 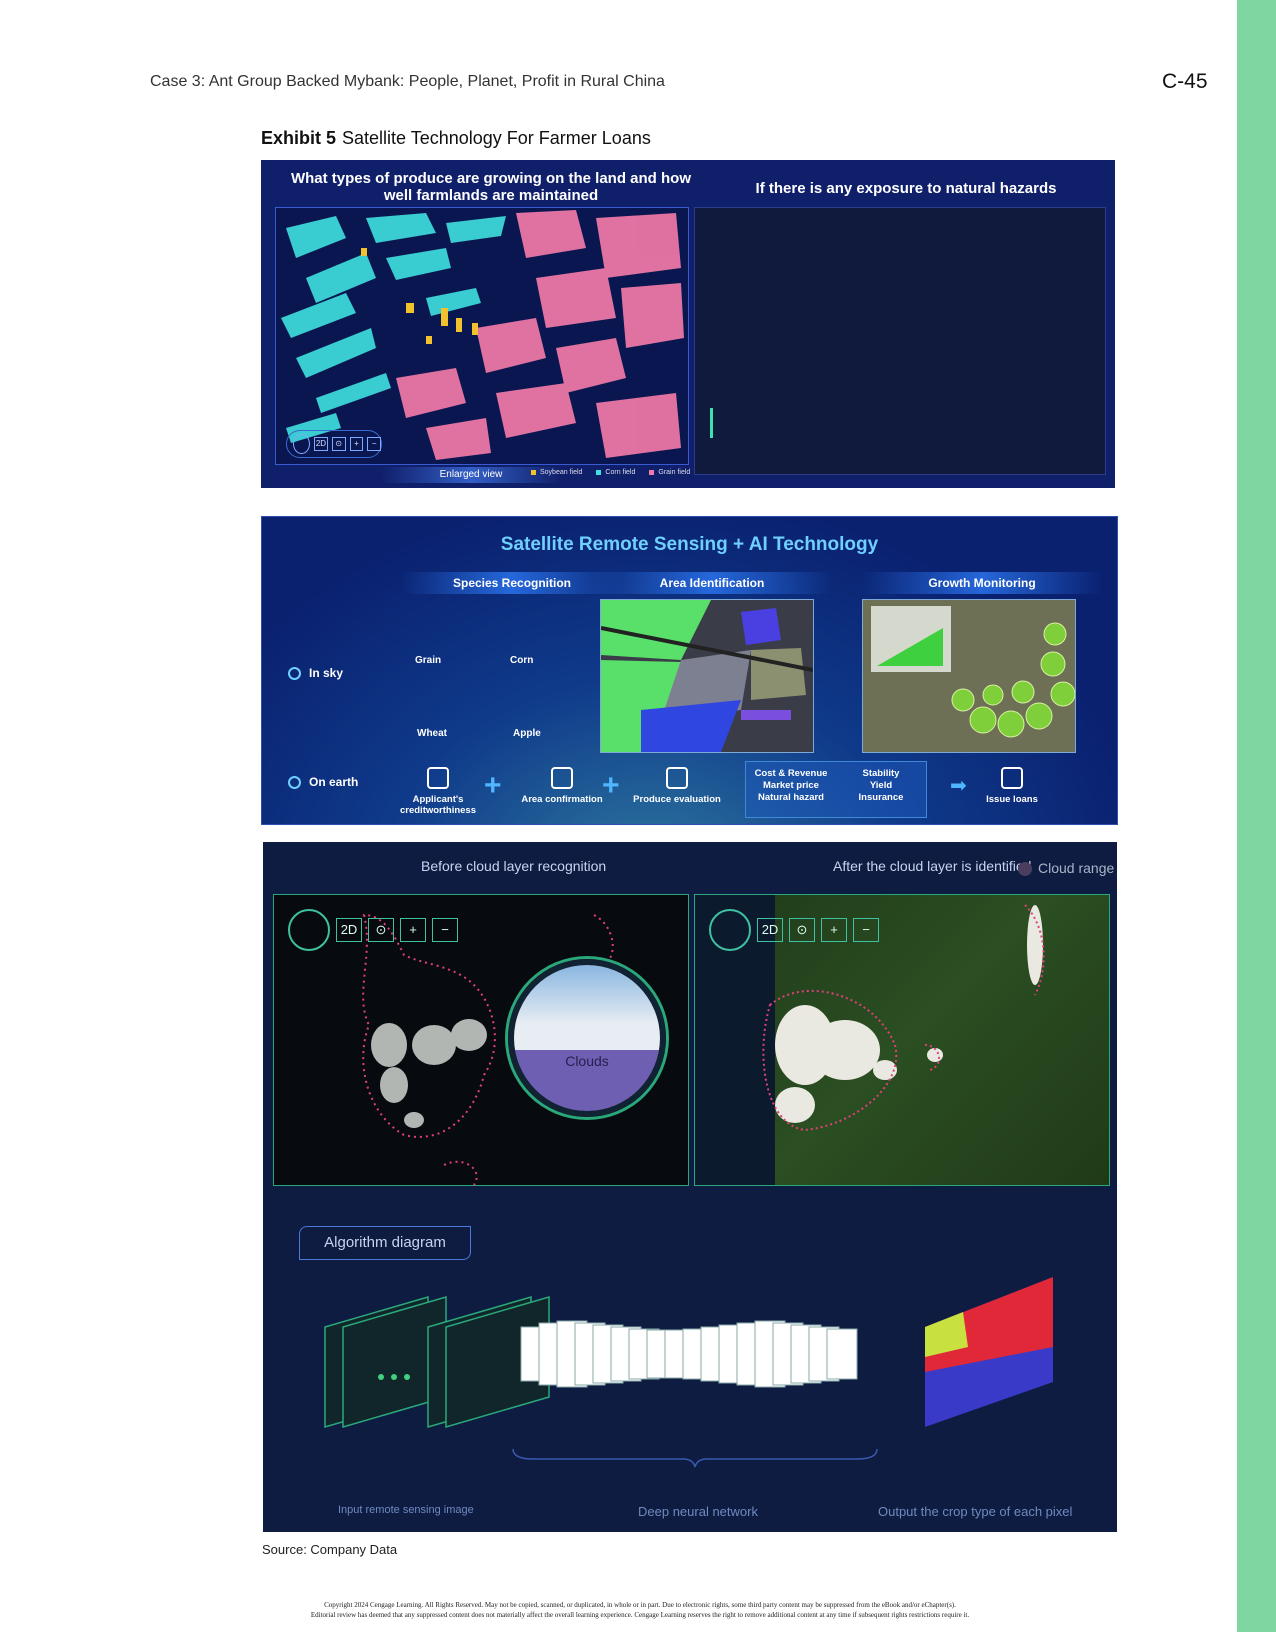 I want to click on before-view: 2D ⊙ + − Clouds, so click(x=481, y=1040).